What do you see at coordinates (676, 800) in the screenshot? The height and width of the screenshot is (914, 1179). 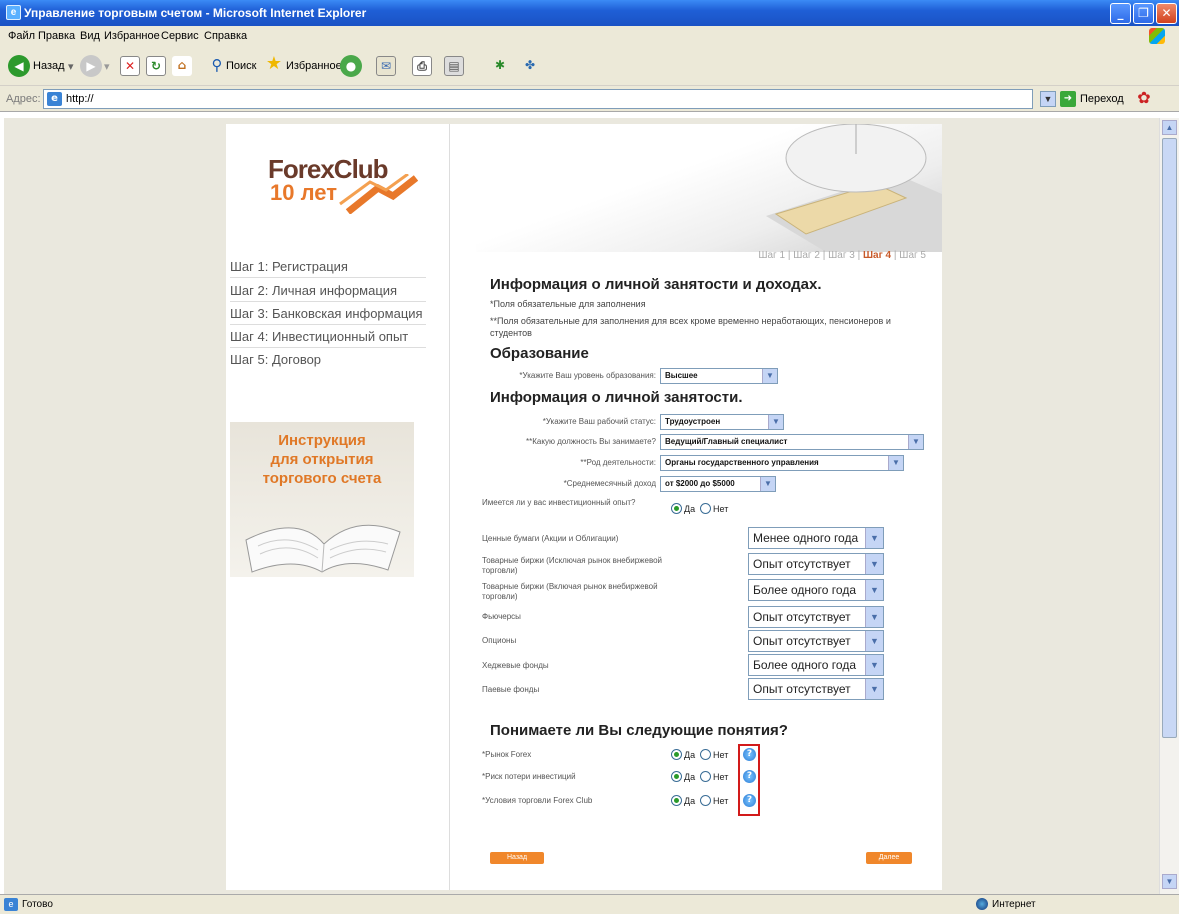 I see `concept-conditions-yes-radio` at bounding box center [676, 800].